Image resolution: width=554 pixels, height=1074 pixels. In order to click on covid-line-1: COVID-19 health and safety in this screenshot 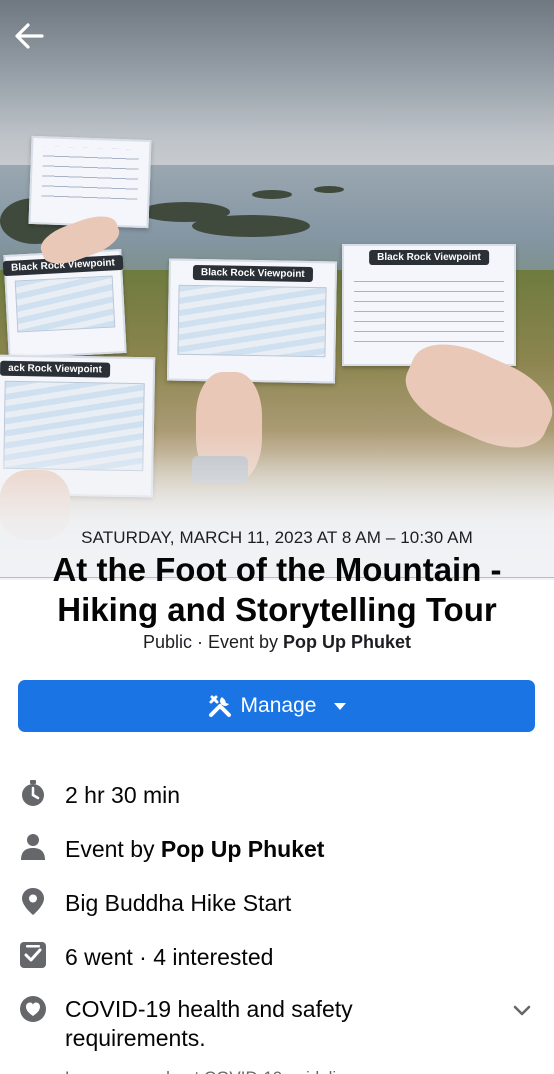, I will do `click(209, 1009)`.